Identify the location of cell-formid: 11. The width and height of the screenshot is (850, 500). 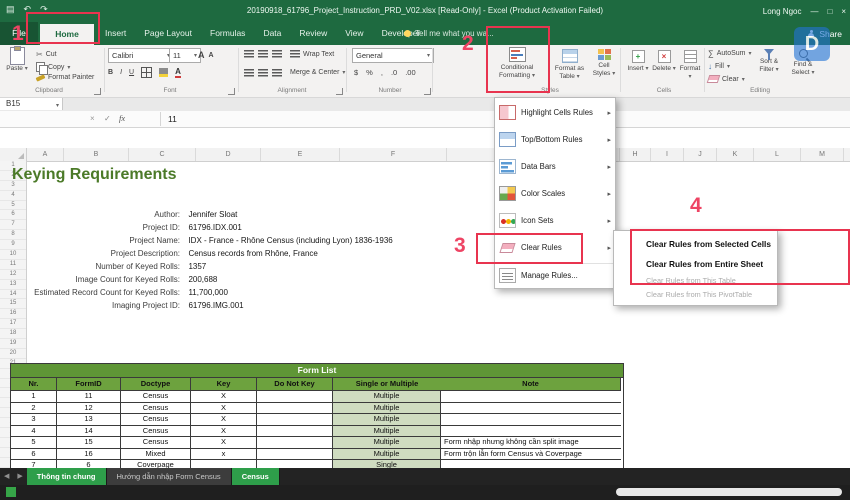
(89, 397).